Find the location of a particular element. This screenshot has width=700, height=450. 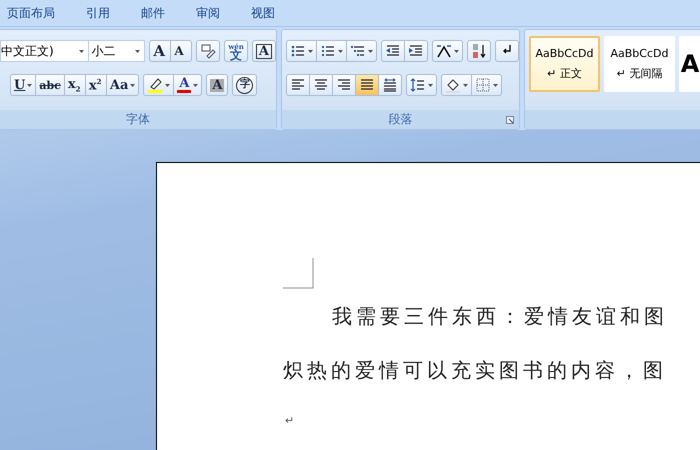

crop-mark-icon is located at coordinates (298, 273).